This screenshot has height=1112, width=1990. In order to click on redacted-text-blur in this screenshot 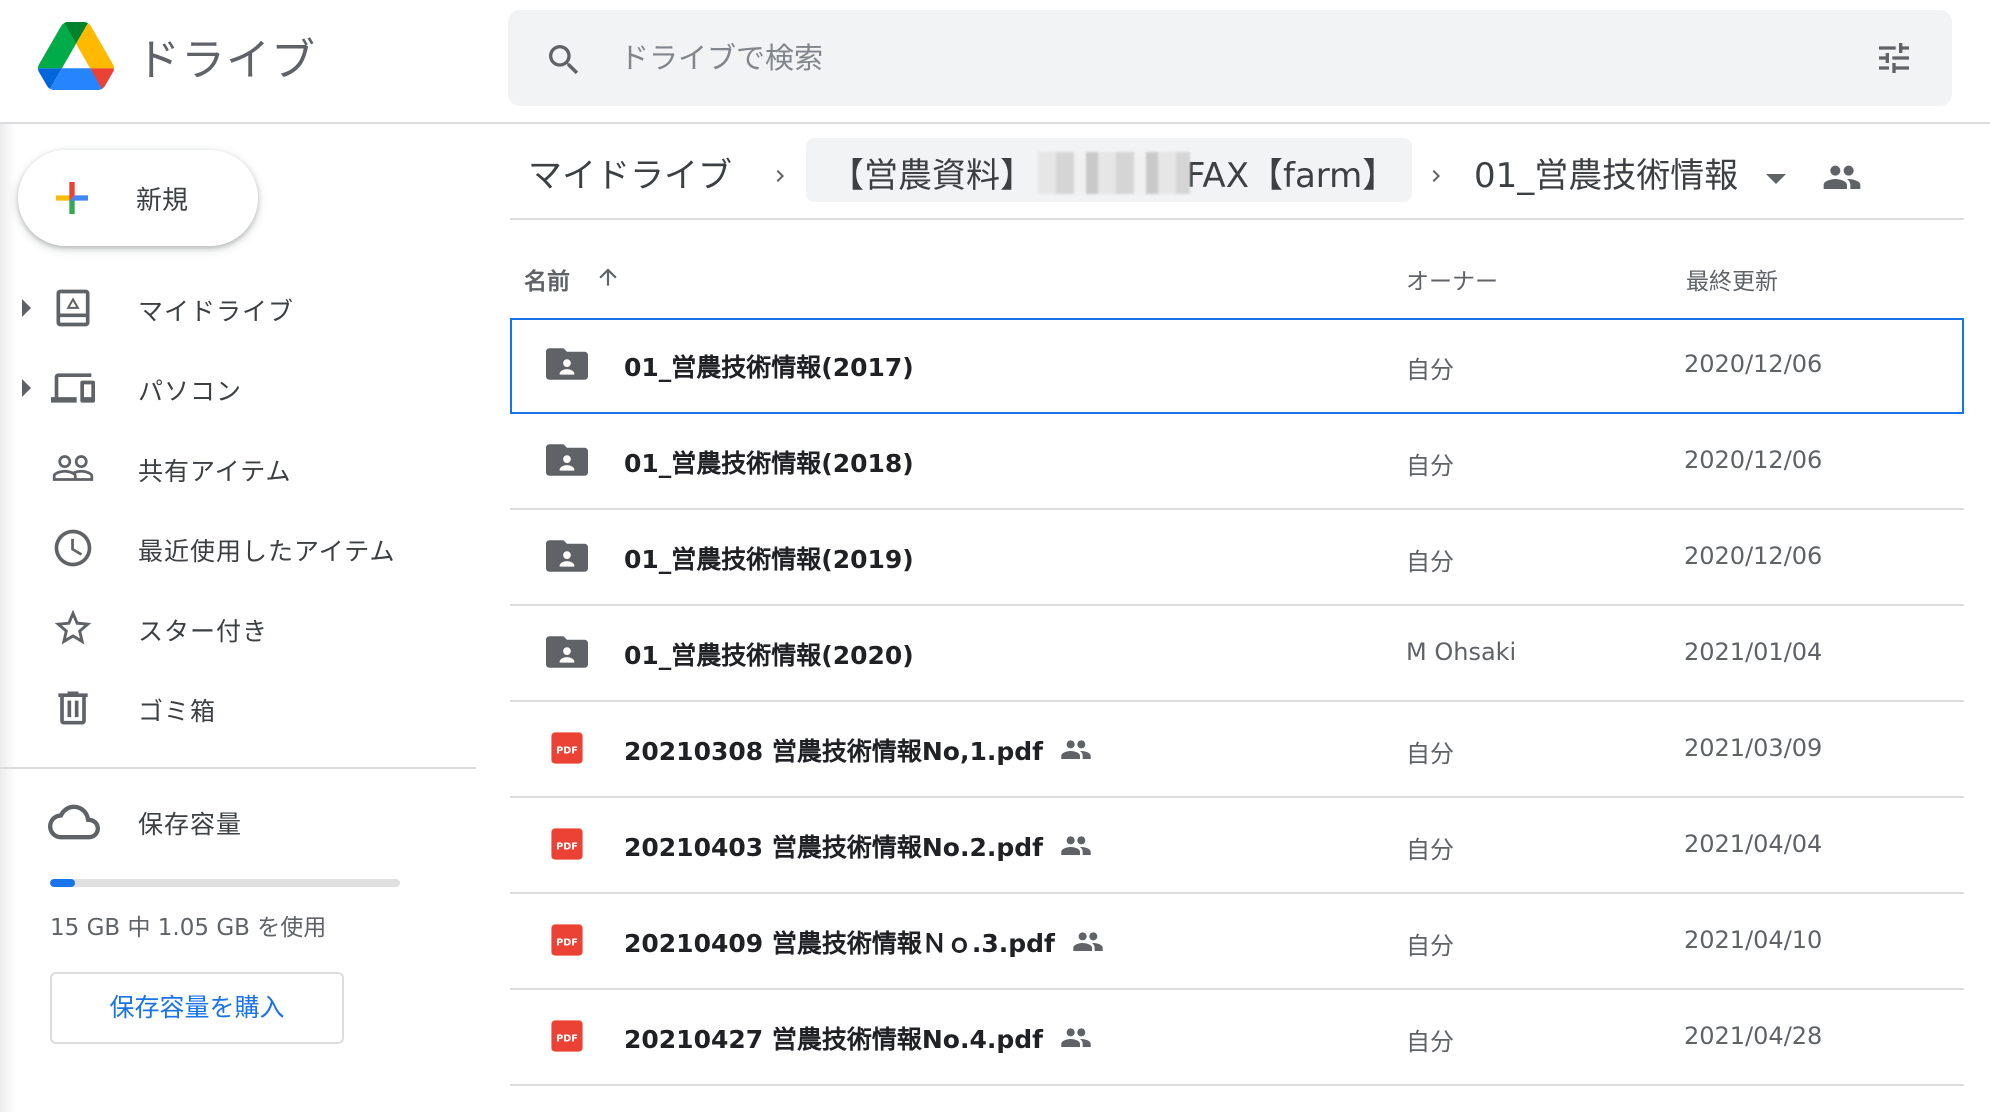, I will do `click(1114, 173)`.